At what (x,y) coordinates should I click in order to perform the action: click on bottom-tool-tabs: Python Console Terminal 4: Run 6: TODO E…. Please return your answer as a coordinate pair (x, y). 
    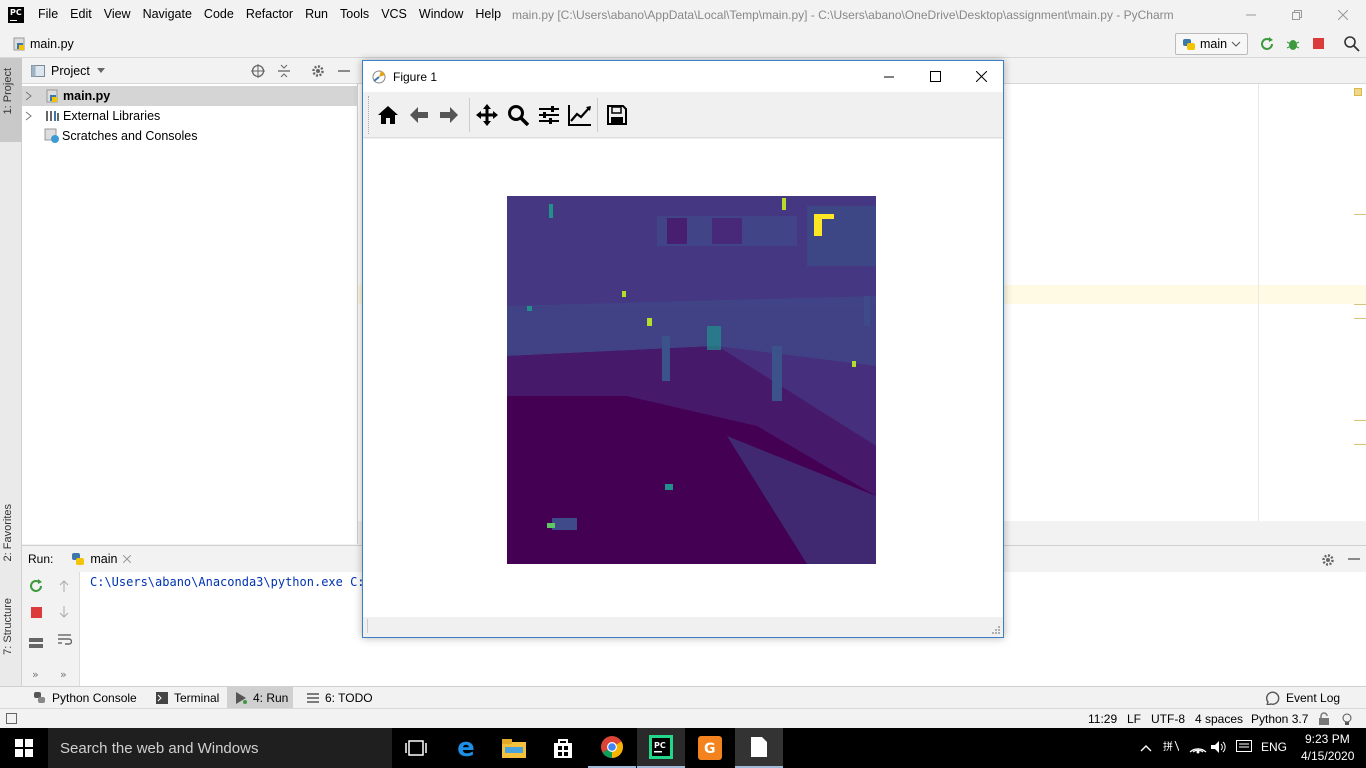
    Looking at the image, I should click on (683, 697).